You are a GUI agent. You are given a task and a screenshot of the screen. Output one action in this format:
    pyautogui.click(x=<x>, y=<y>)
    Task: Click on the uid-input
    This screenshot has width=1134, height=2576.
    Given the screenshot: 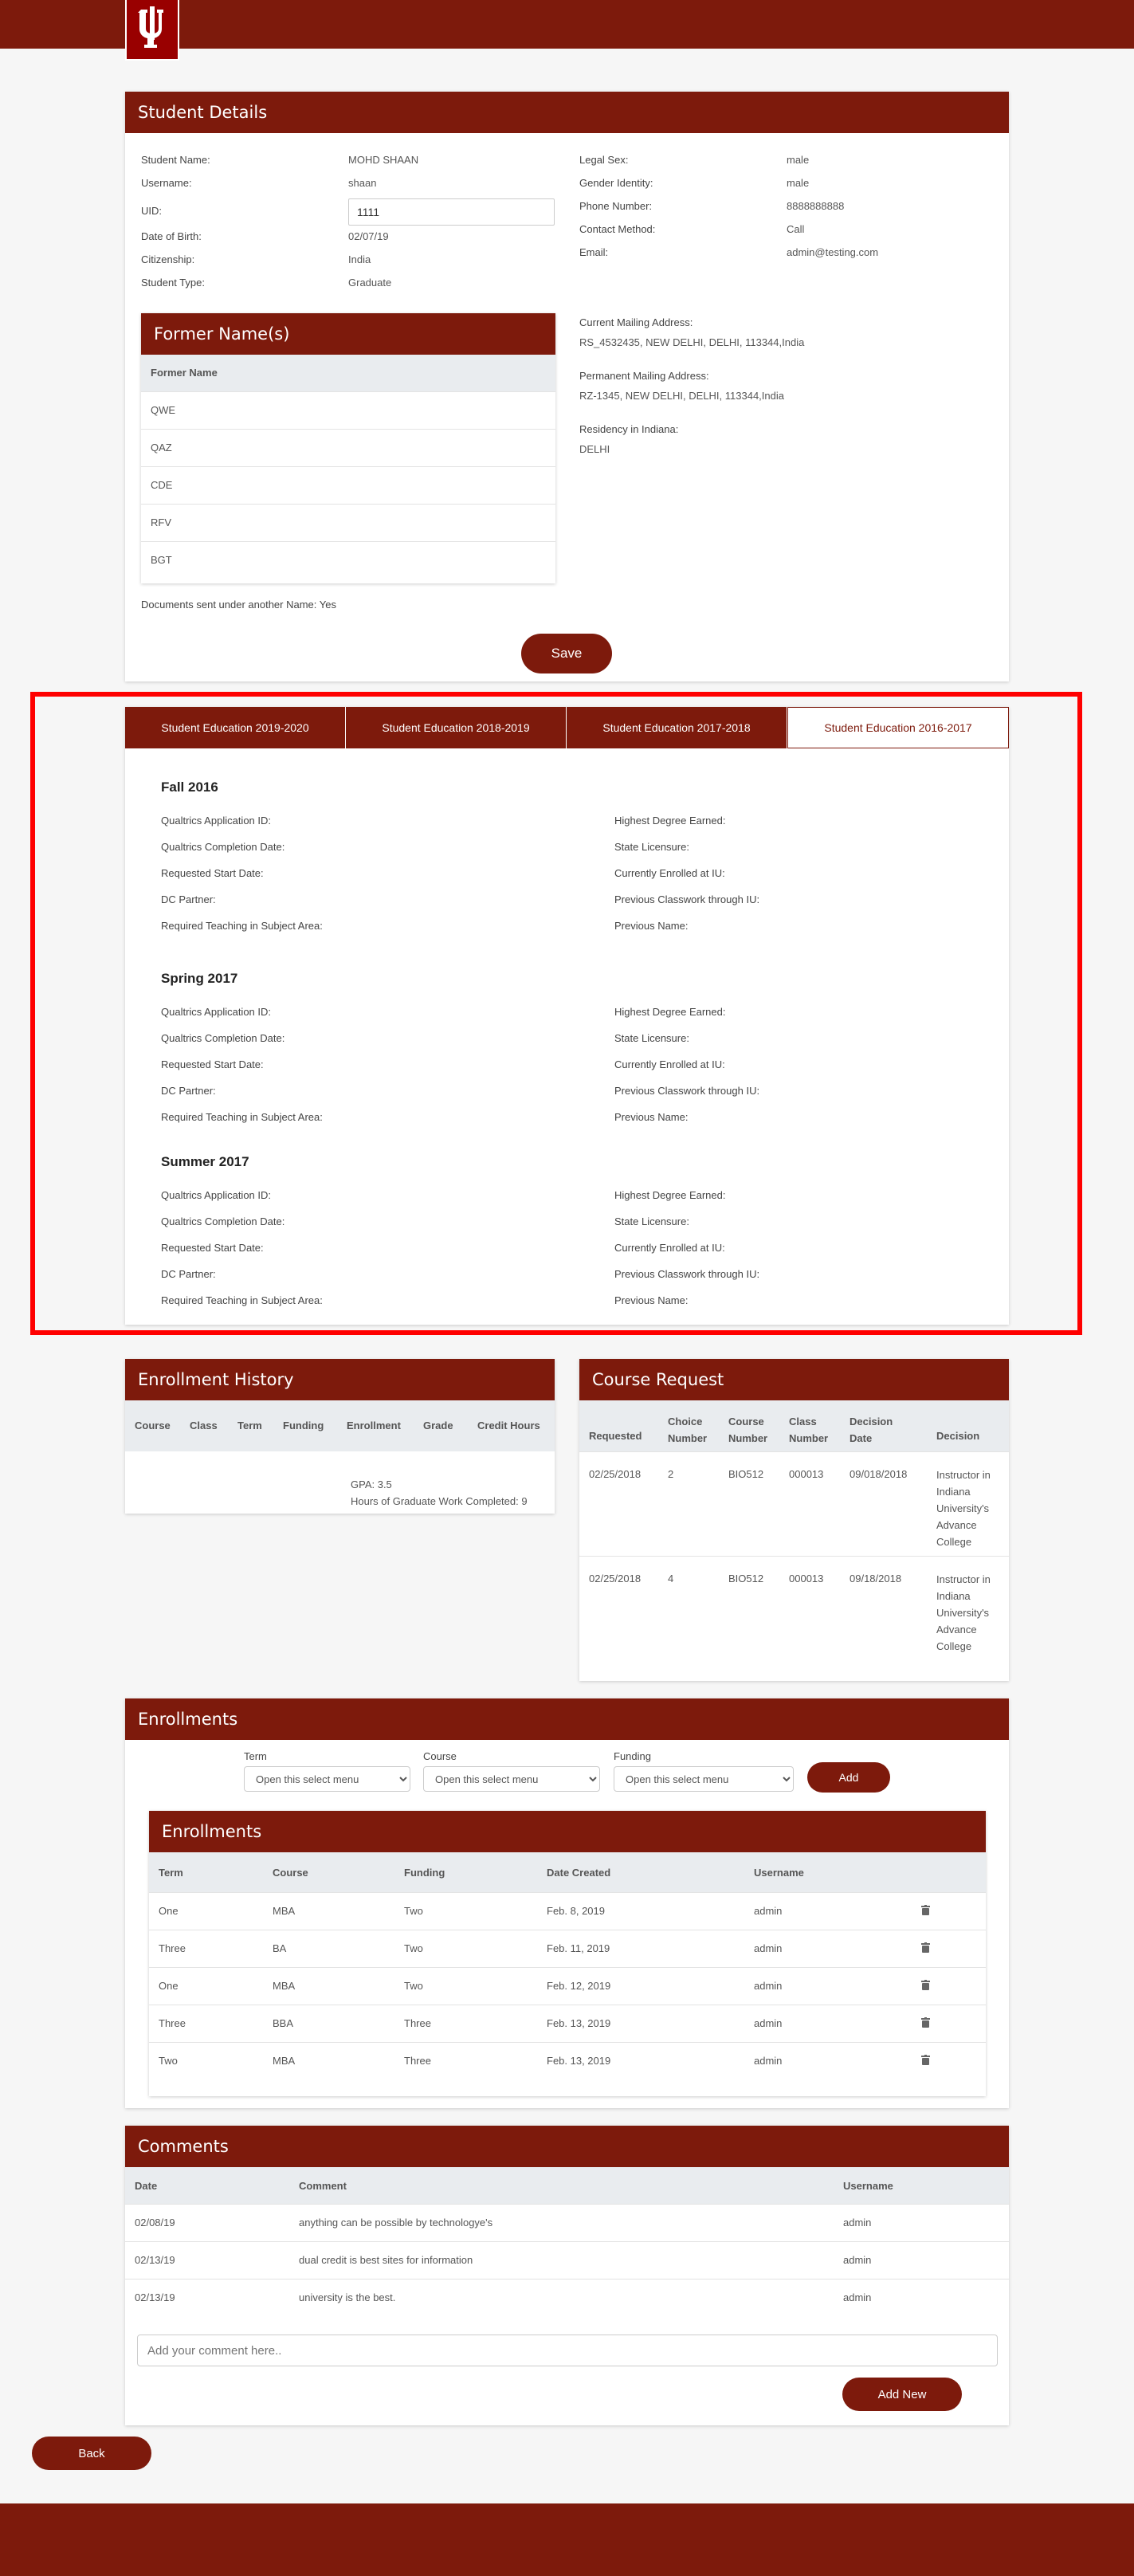 What is the action you would take?
    pyautogui.click(x=451, y=212)
    